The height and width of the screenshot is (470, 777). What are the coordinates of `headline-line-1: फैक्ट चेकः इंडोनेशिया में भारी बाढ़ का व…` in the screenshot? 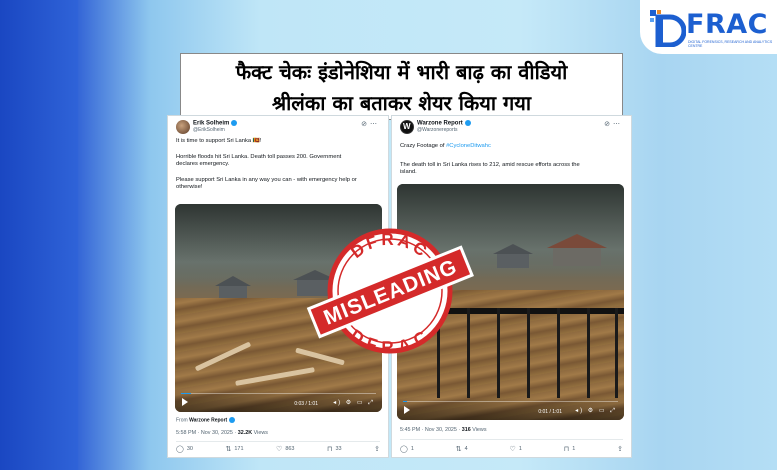 It's located at (401, 72).